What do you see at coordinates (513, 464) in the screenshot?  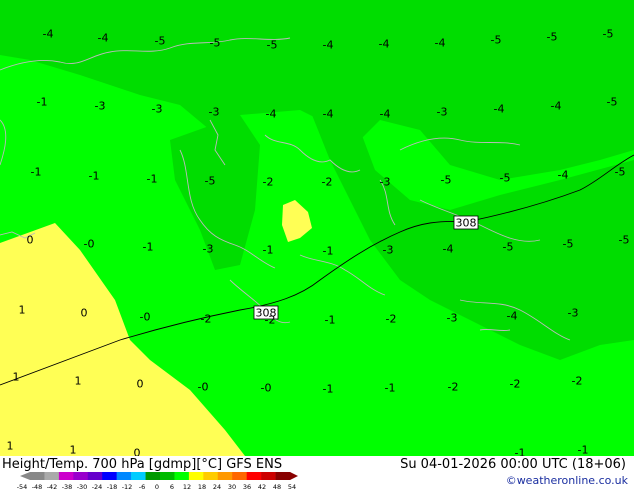 I see `map-valid-time: Su 04-01-2026 00:00 UTC (18+06)` at bounding box center [513, 464].